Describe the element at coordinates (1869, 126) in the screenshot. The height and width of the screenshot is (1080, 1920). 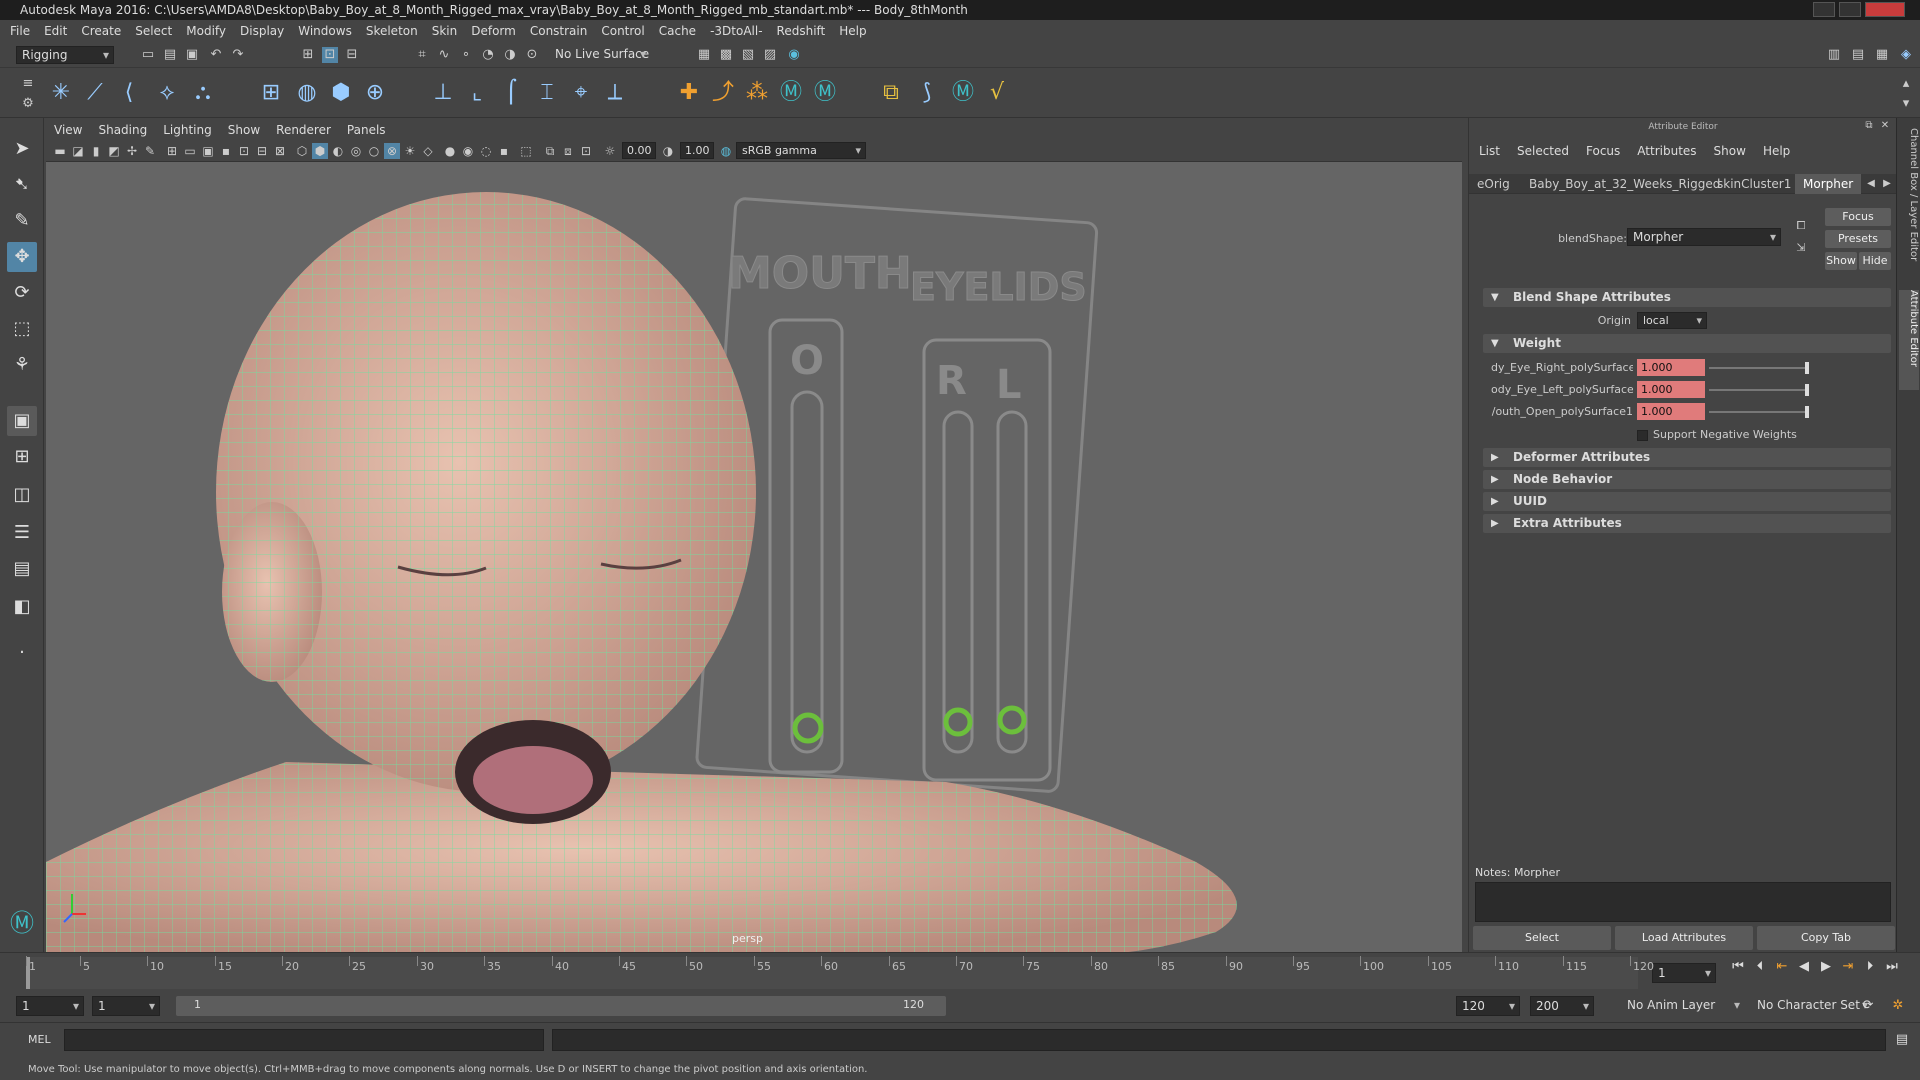
I see `float-panel-icon: ⧉` at that location.